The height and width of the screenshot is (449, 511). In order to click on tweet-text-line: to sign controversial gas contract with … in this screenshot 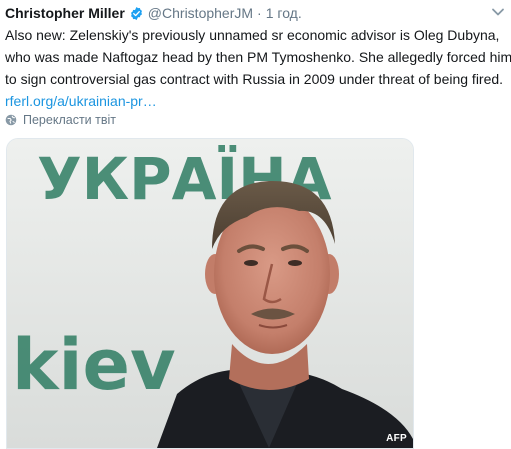, I will do `click(254, 79)`.